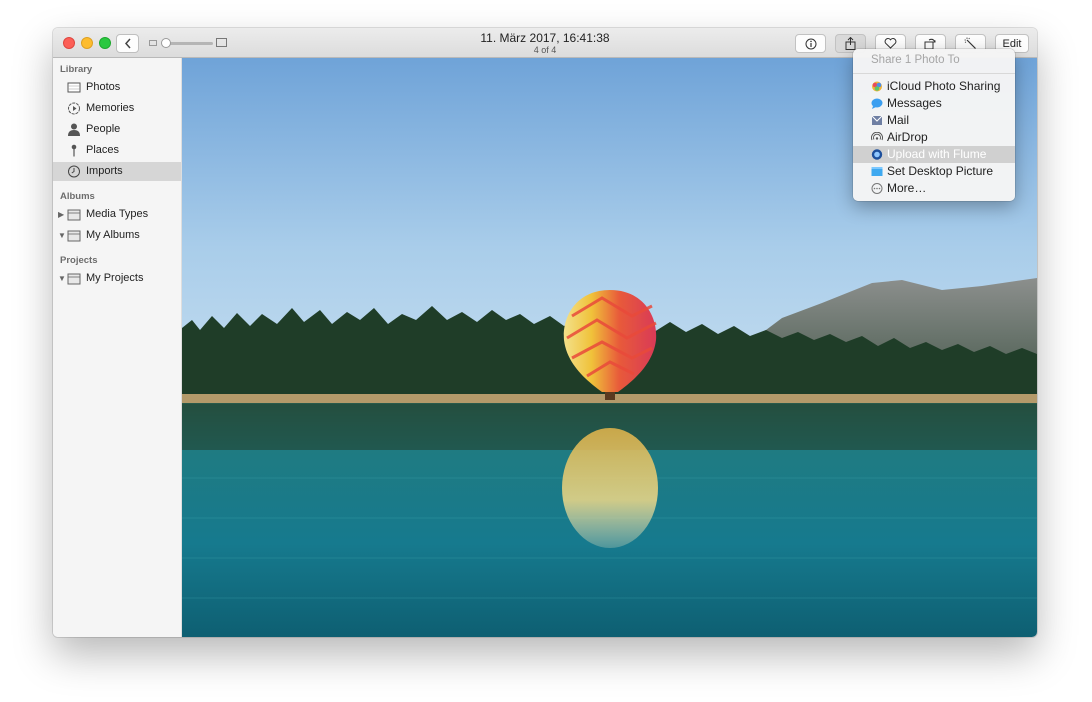 Image resolution: width=1092 pixels, height=702 pixels. I want to click on places-pin-icon, so click(74, 150).